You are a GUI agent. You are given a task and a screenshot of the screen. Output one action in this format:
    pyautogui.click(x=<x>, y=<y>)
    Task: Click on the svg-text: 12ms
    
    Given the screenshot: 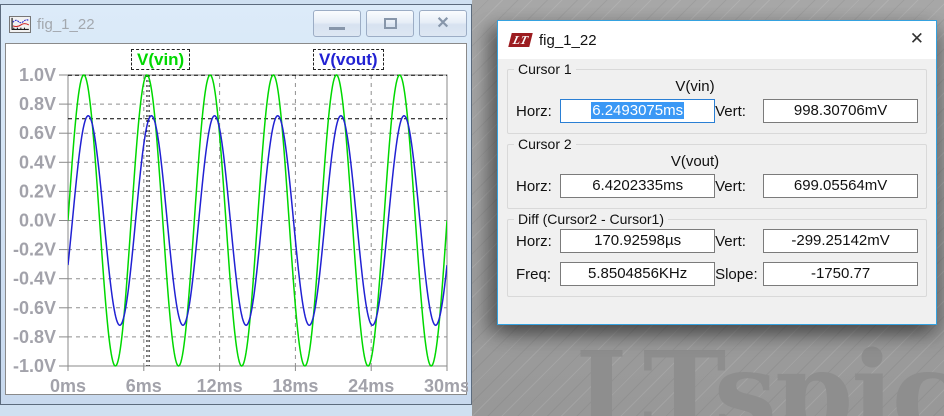 What is the action you would take?
    pyautogui.click(x=220, y=385)
    